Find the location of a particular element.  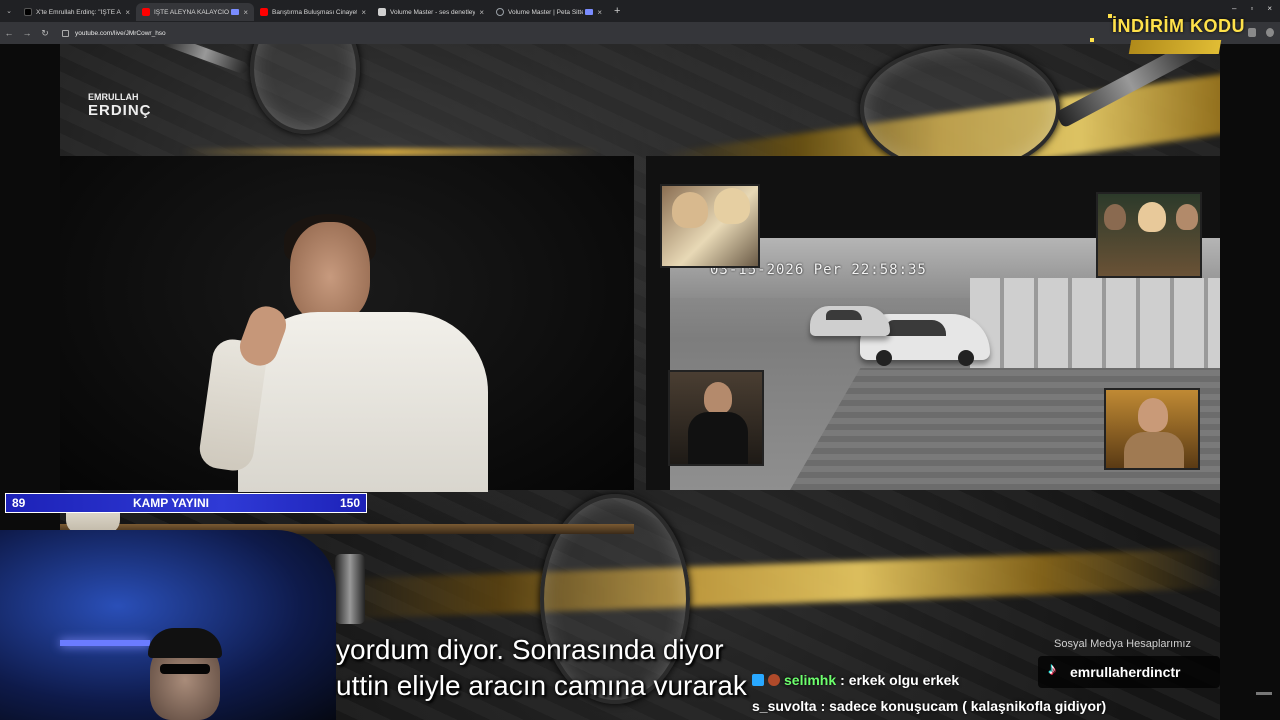

promo-code-label: İNDİRİM KODU is located at coordinates (1178, 26).